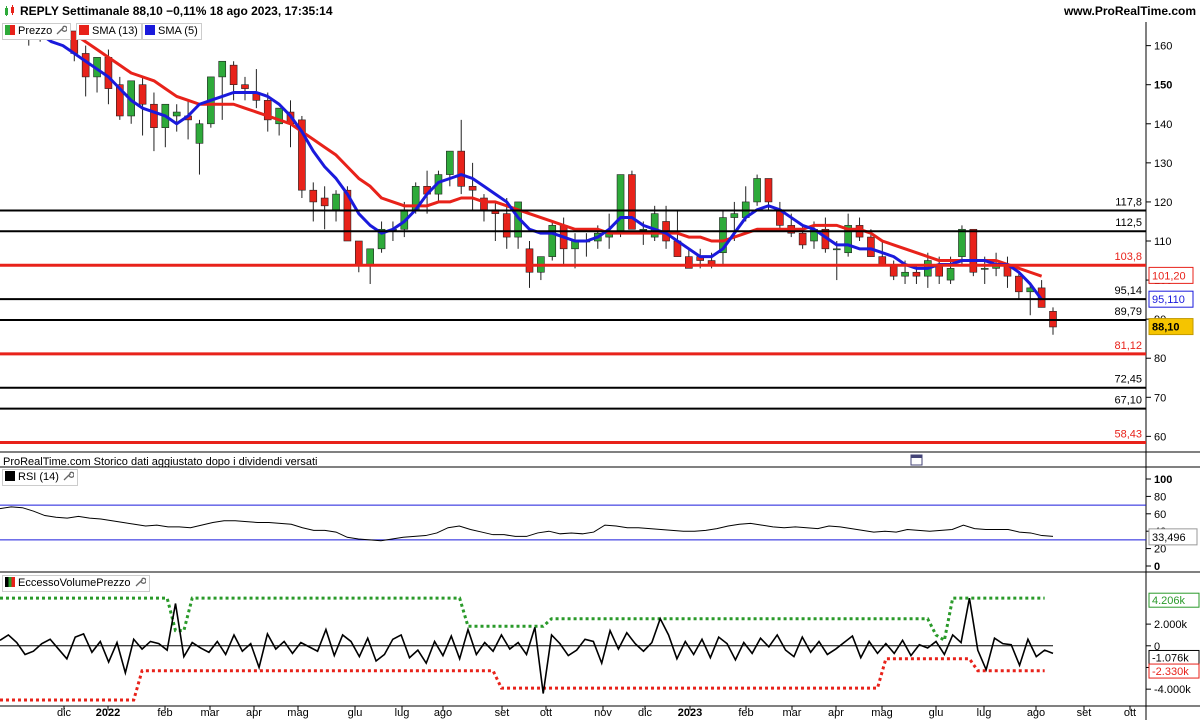 The width and height of the screenshot is (1200, 720). Describe the element at coordinates (1128, 435) in the screenshot. I see `support-level-label: 58,43` at that location.